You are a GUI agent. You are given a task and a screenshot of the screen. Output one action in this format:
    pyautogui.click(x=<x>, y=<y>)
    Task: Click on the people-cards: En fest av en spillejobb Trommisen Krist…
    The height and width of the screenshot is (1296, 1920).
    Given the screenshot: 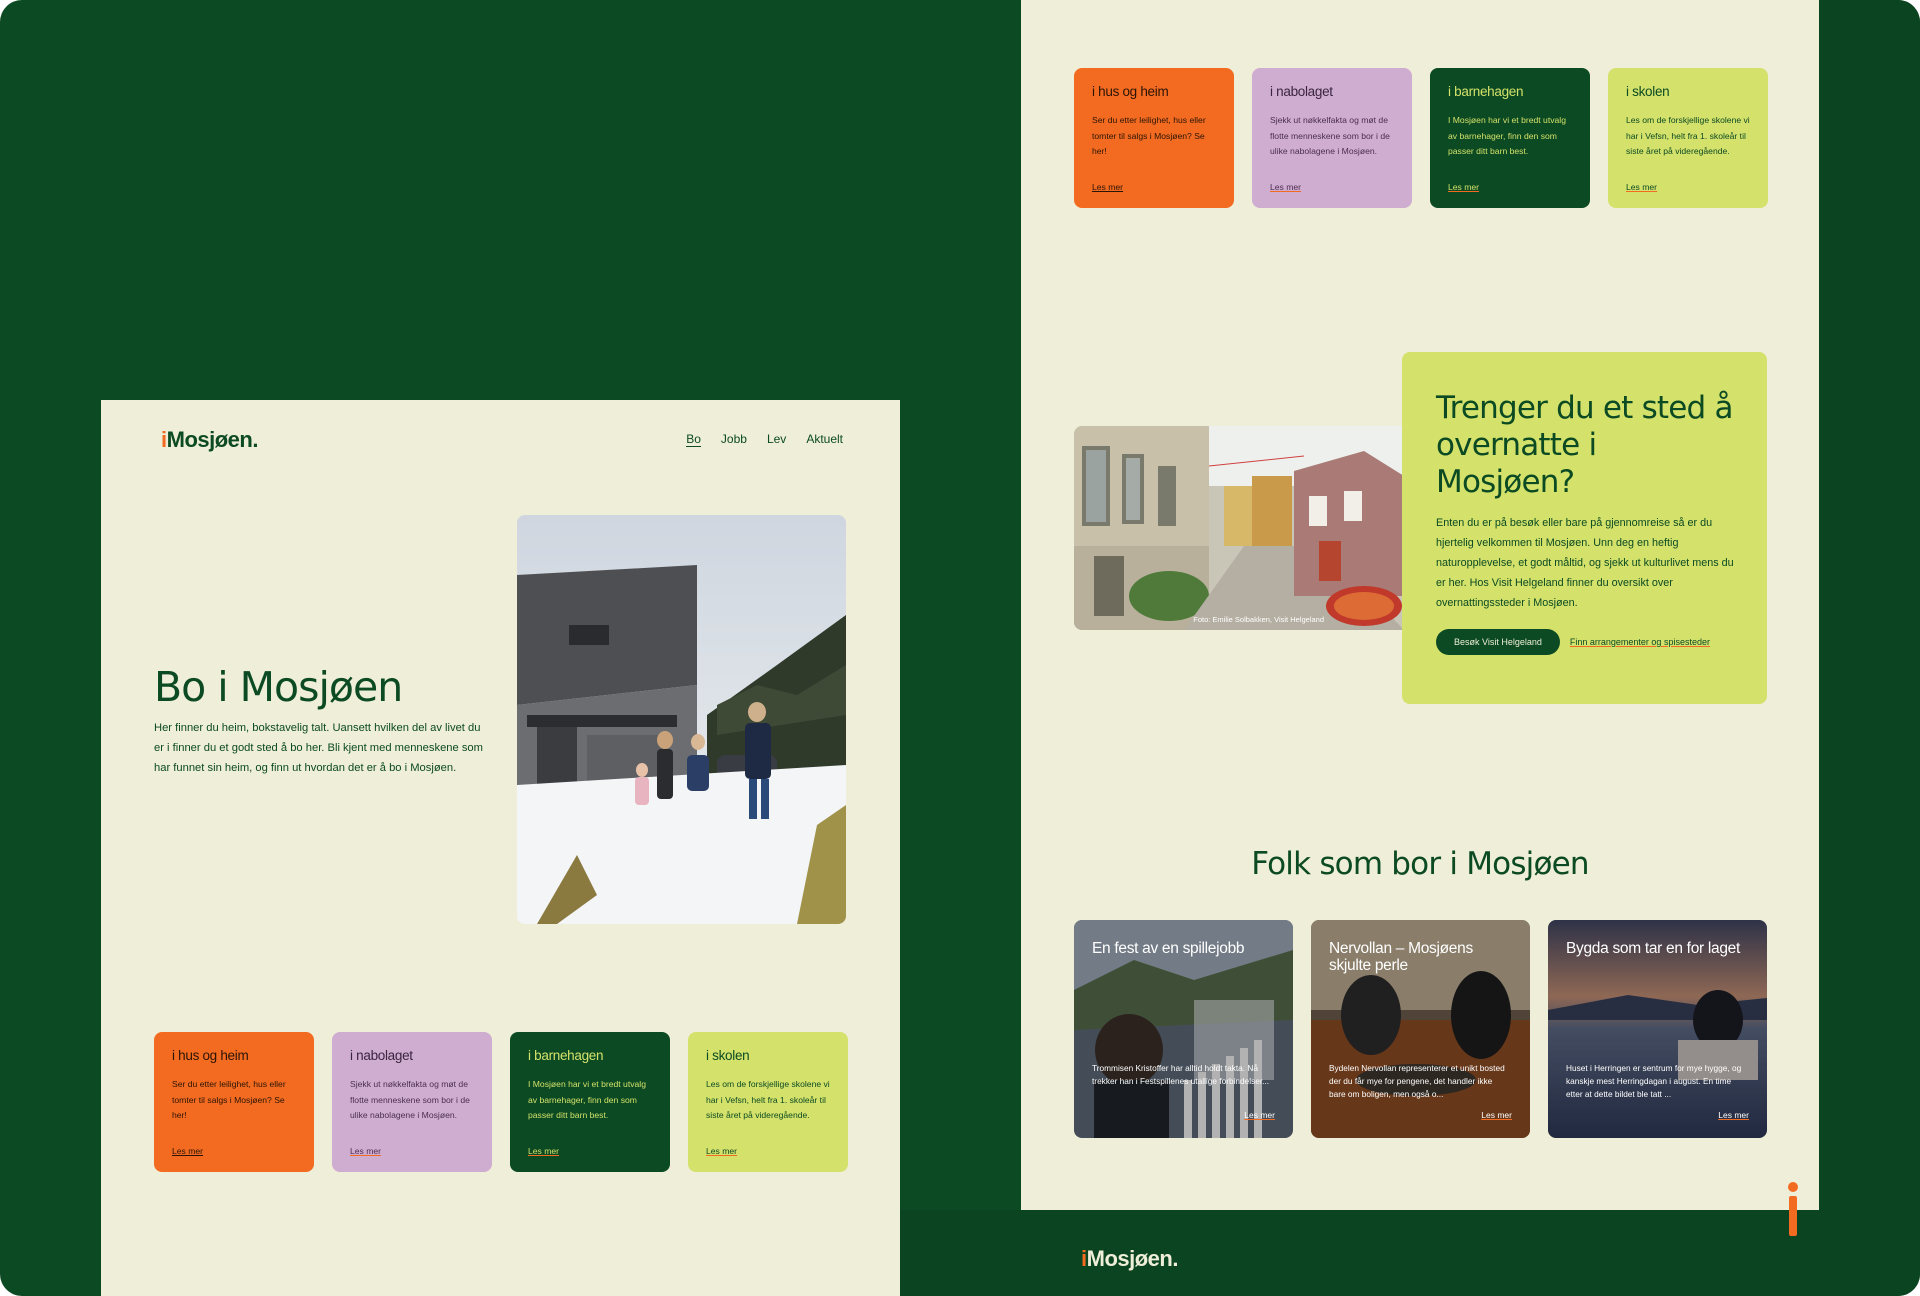 What is the action you would take?
    pyautogui.click(x=1420, y=1029)
    